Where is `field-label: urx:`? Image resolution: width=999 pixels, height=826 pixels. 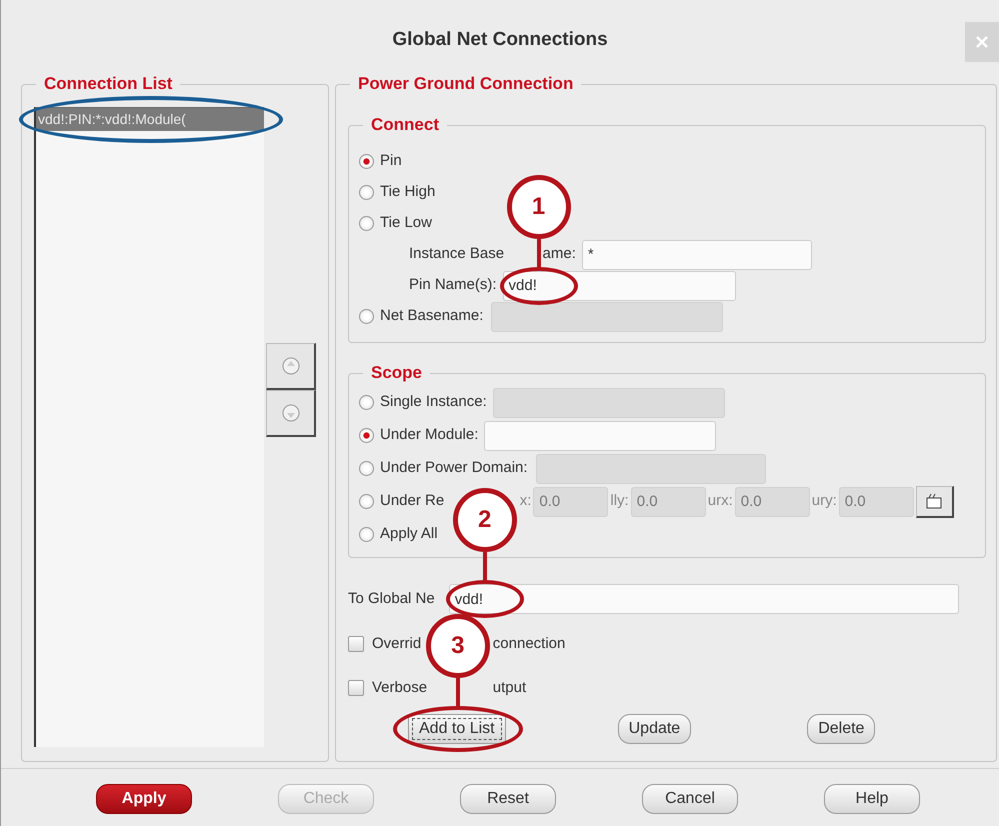 field-label: urx: is located at coordinates (720, 501).